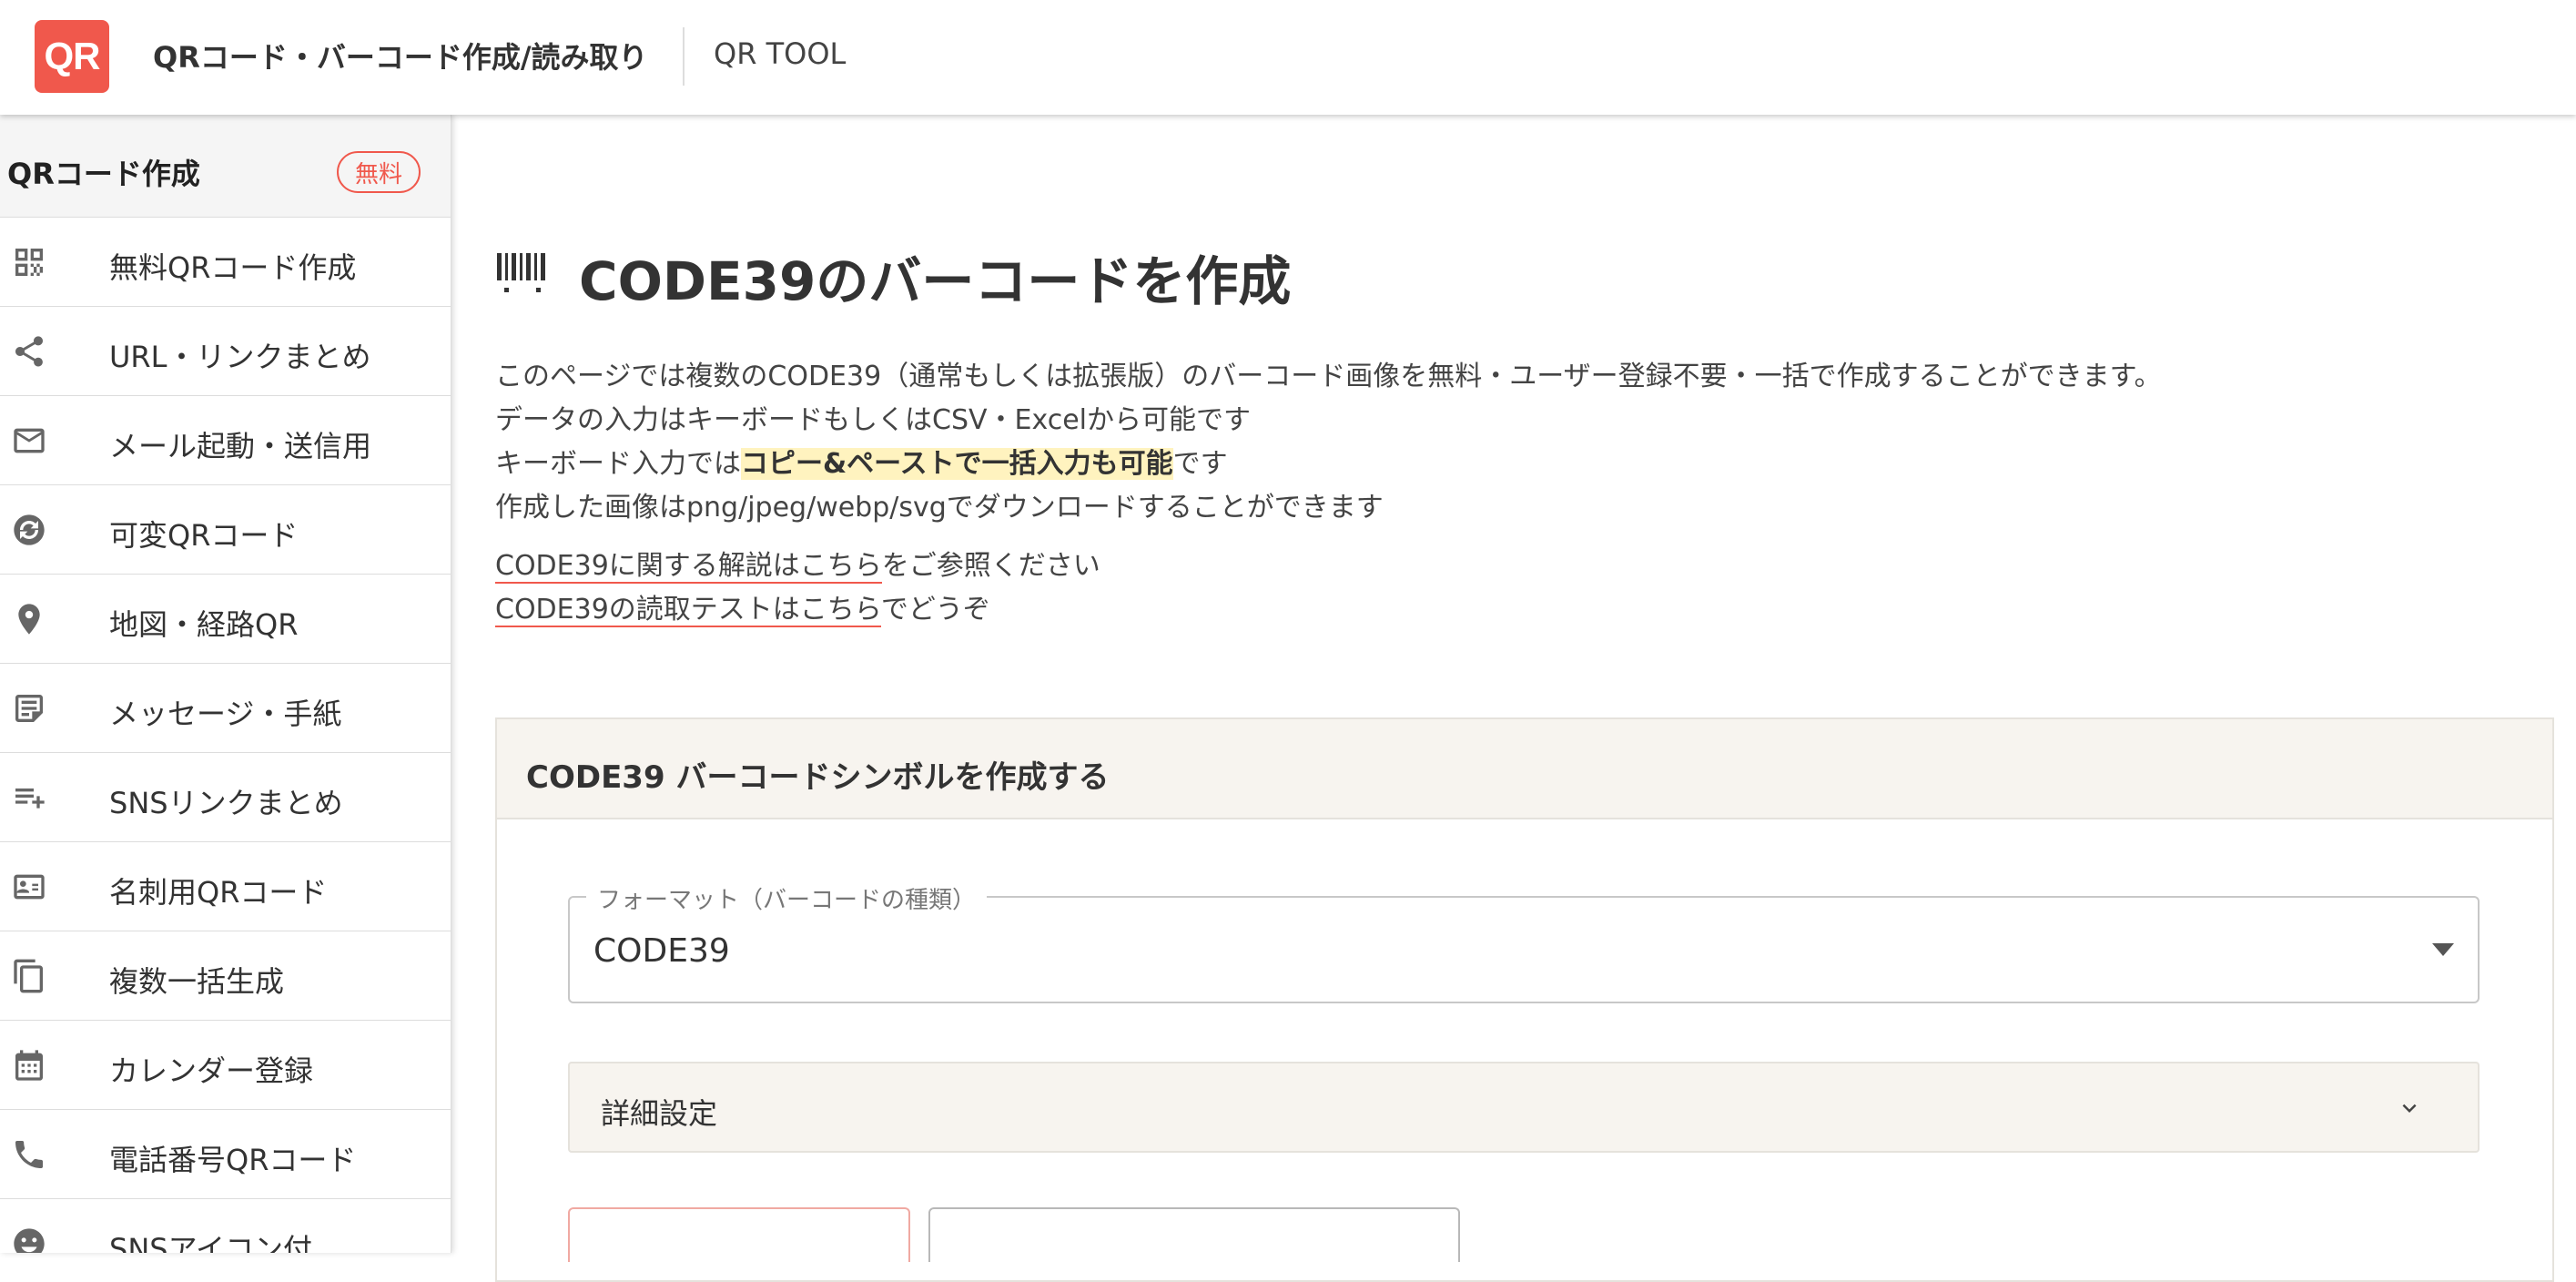 The image size is (2576, 1282). What do you see at coordinates (522, 275) in the screenshot?
I see `barcode-icon` at bounding box center [522, 275].